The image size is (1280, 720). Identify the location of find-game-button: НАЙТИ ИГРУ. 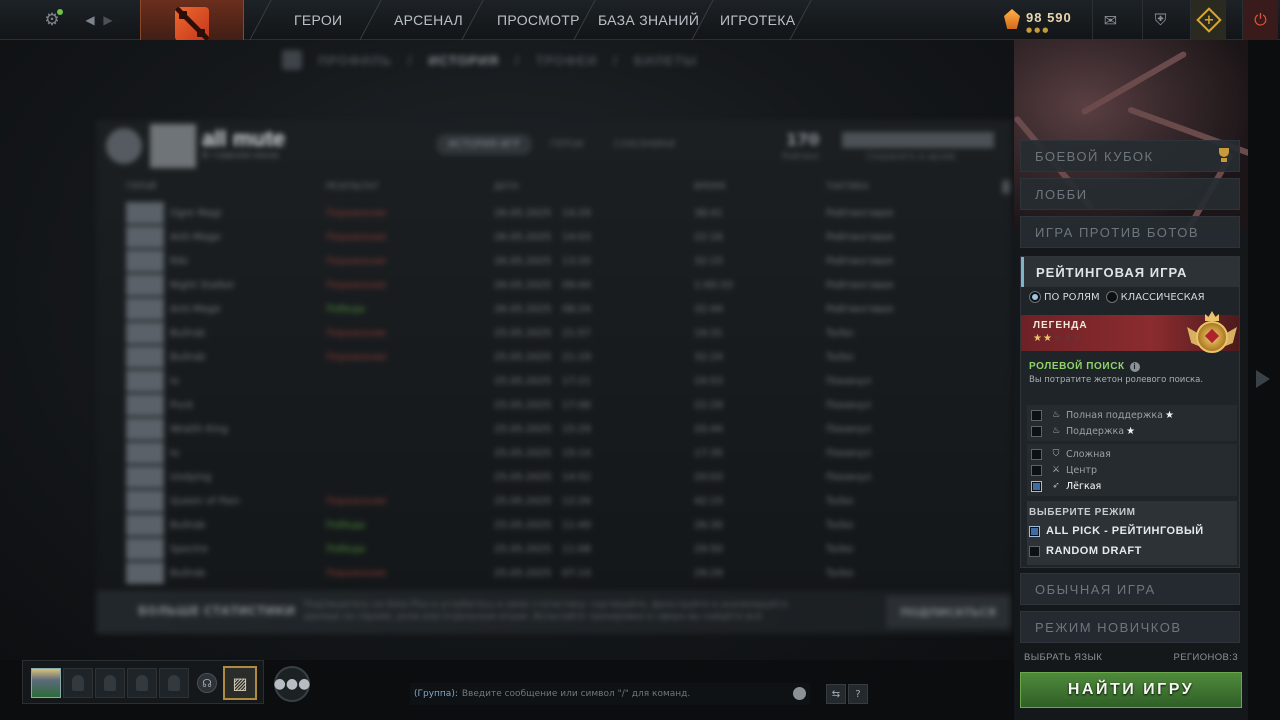
(1131, 690).